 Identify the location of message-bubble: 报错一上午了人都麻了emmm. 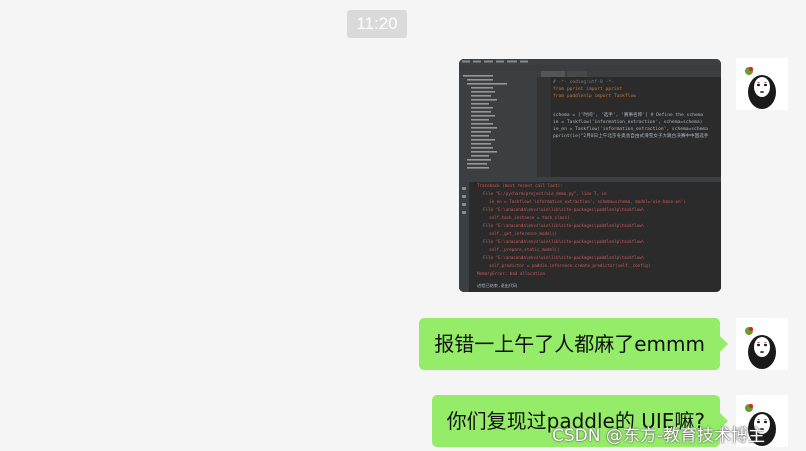
(573, 344).